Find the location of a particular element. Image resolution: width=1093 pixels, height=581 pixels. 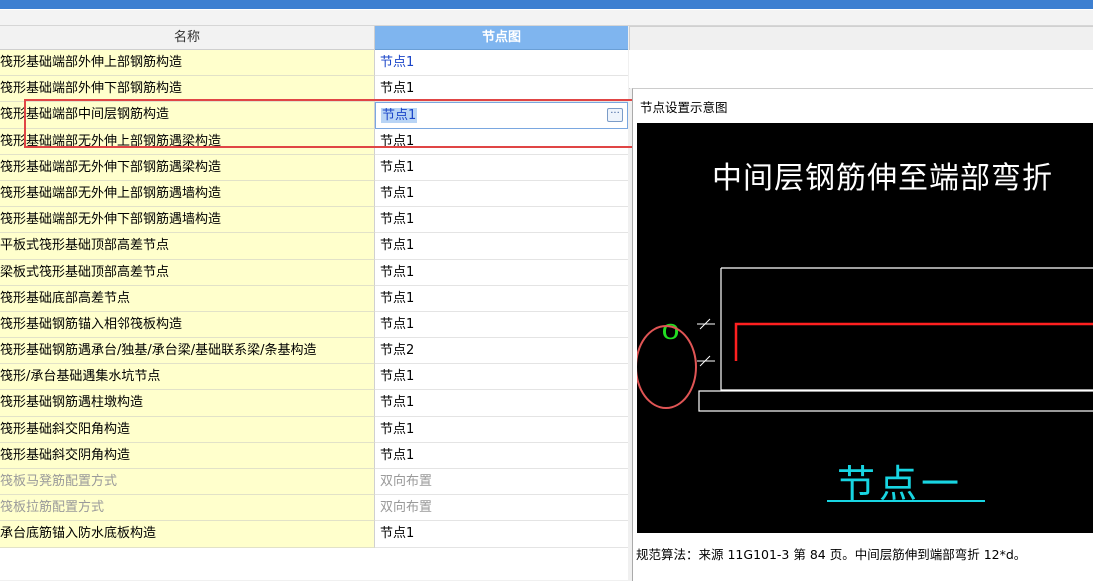

table-row: 筏形基础底部高差节点 节点1 is located at coordinates (314, 298).